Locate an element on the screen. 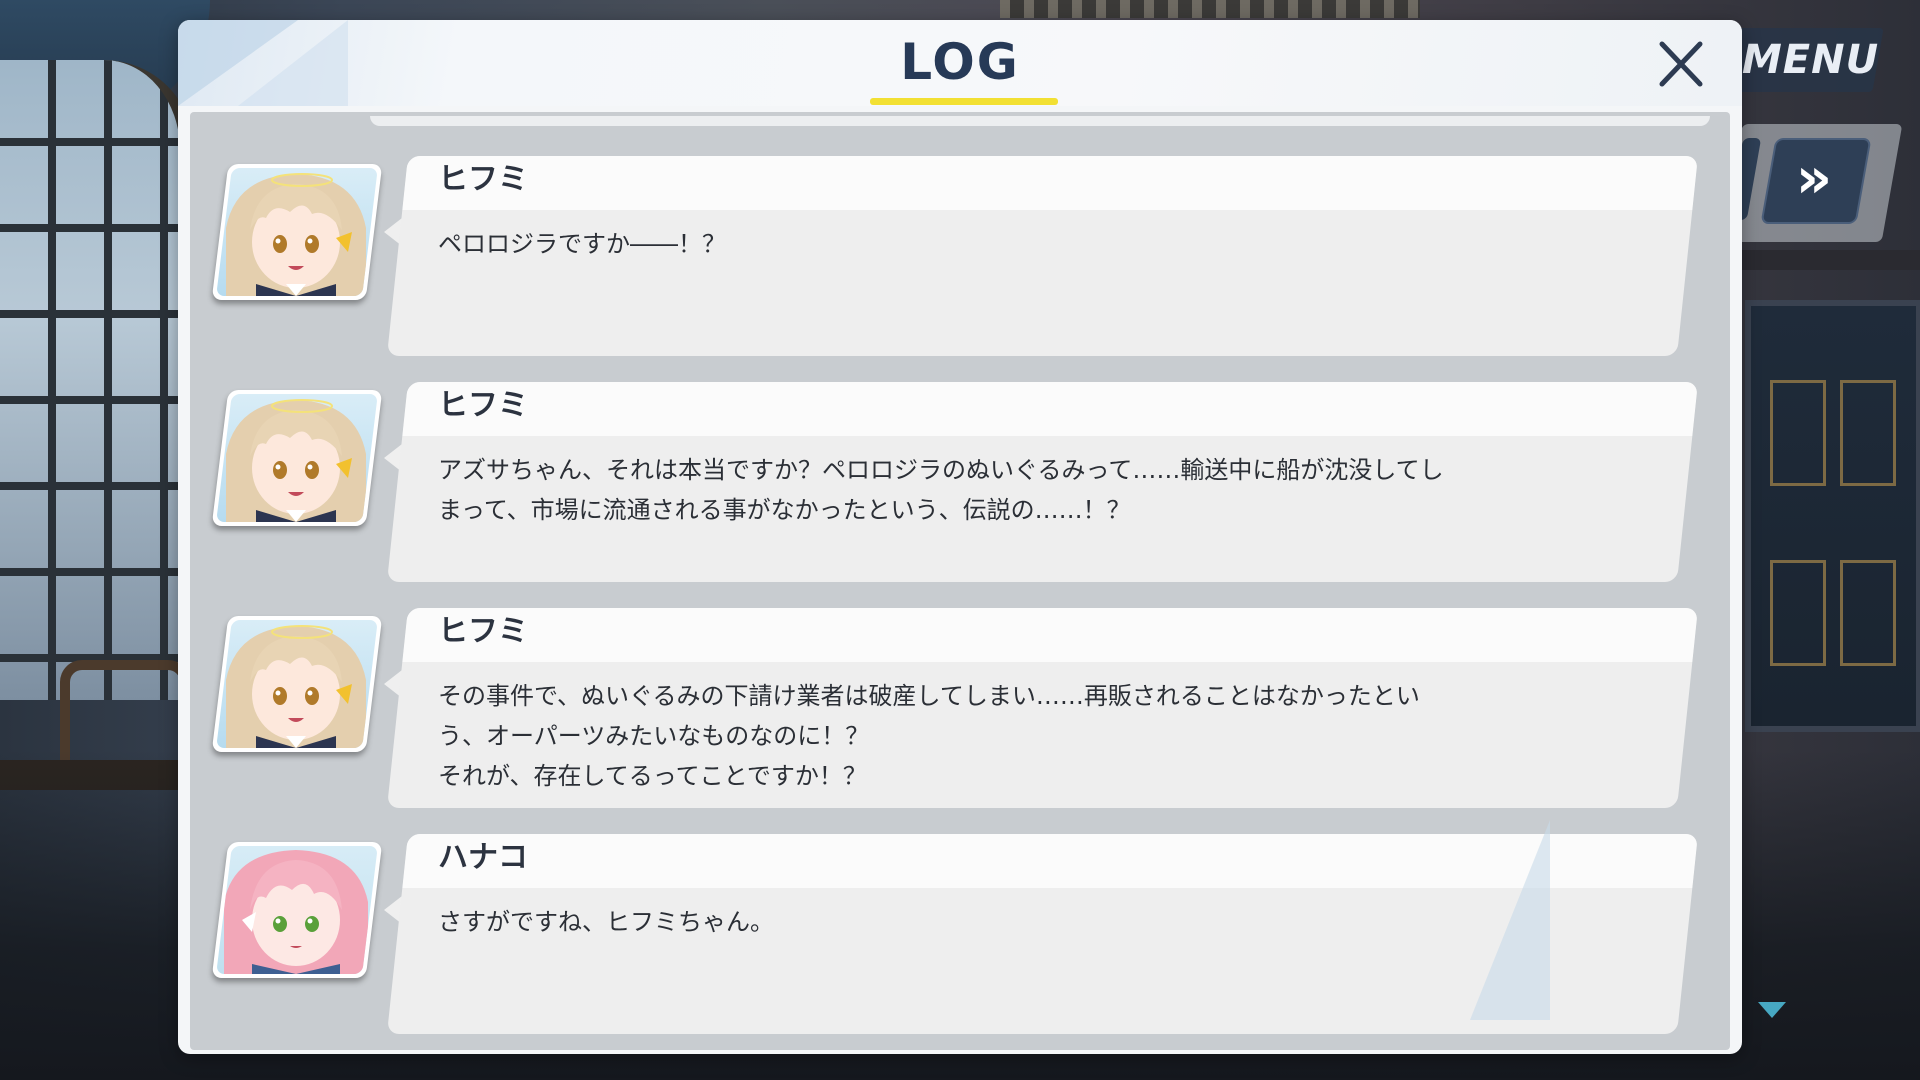  menu-button-label: MENU is located at coordinates (1810, 60).